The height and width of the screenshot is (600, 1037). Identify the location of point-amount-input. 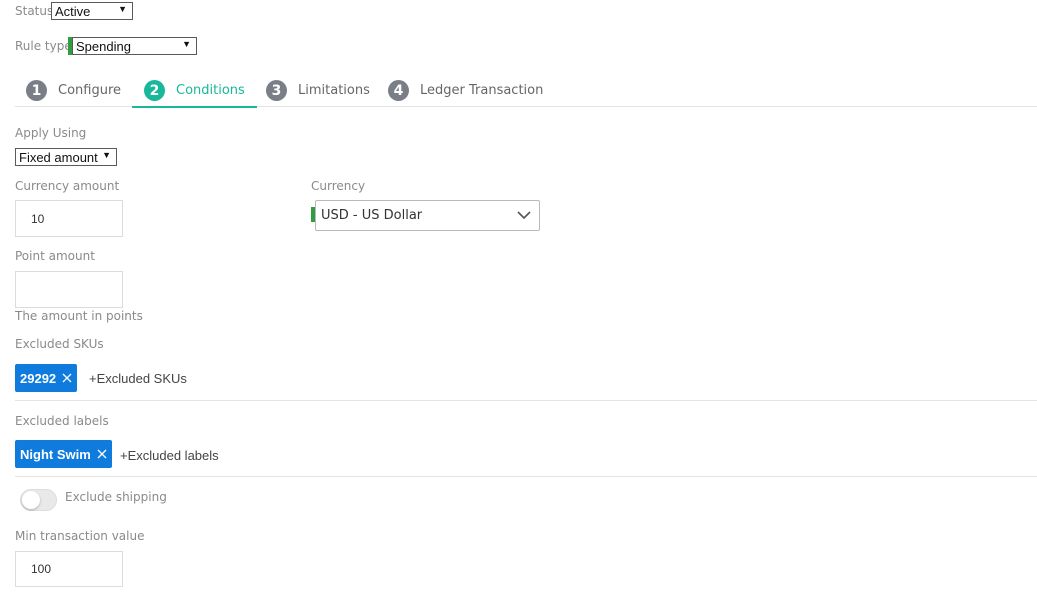
(69, 289).